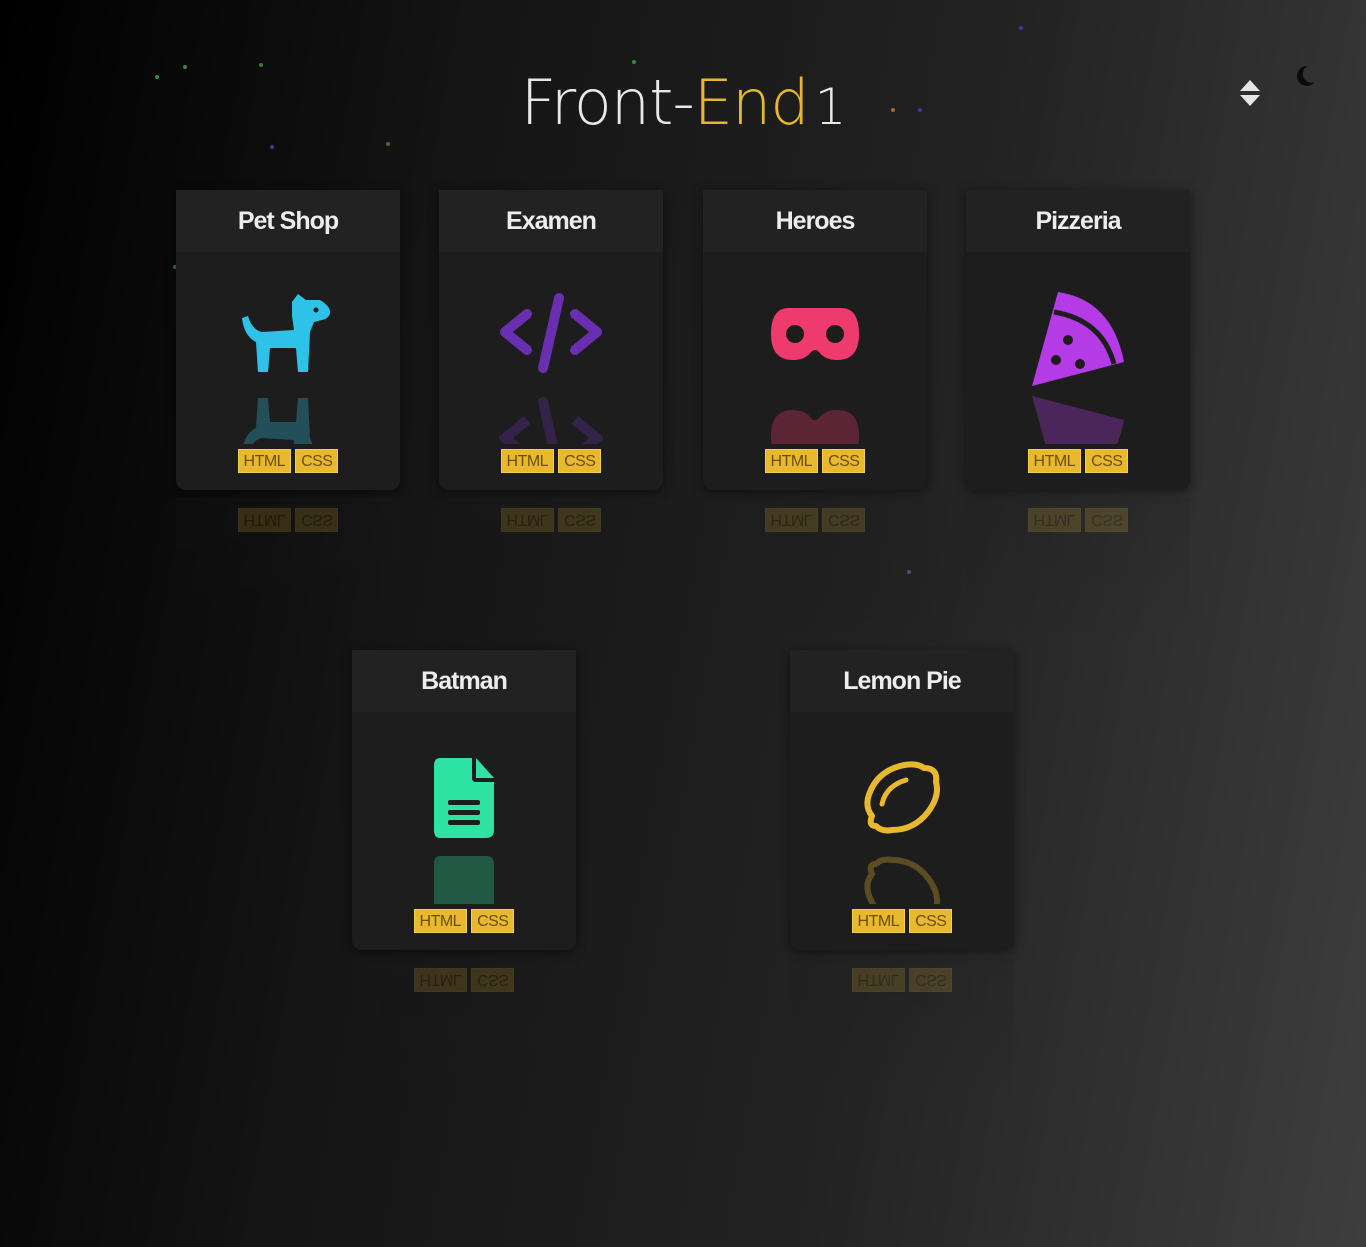 The image size is (1366, 1247). I want to click on project-card: Pizzeria HTML CSS HTML CSS, so click(1078, 414).